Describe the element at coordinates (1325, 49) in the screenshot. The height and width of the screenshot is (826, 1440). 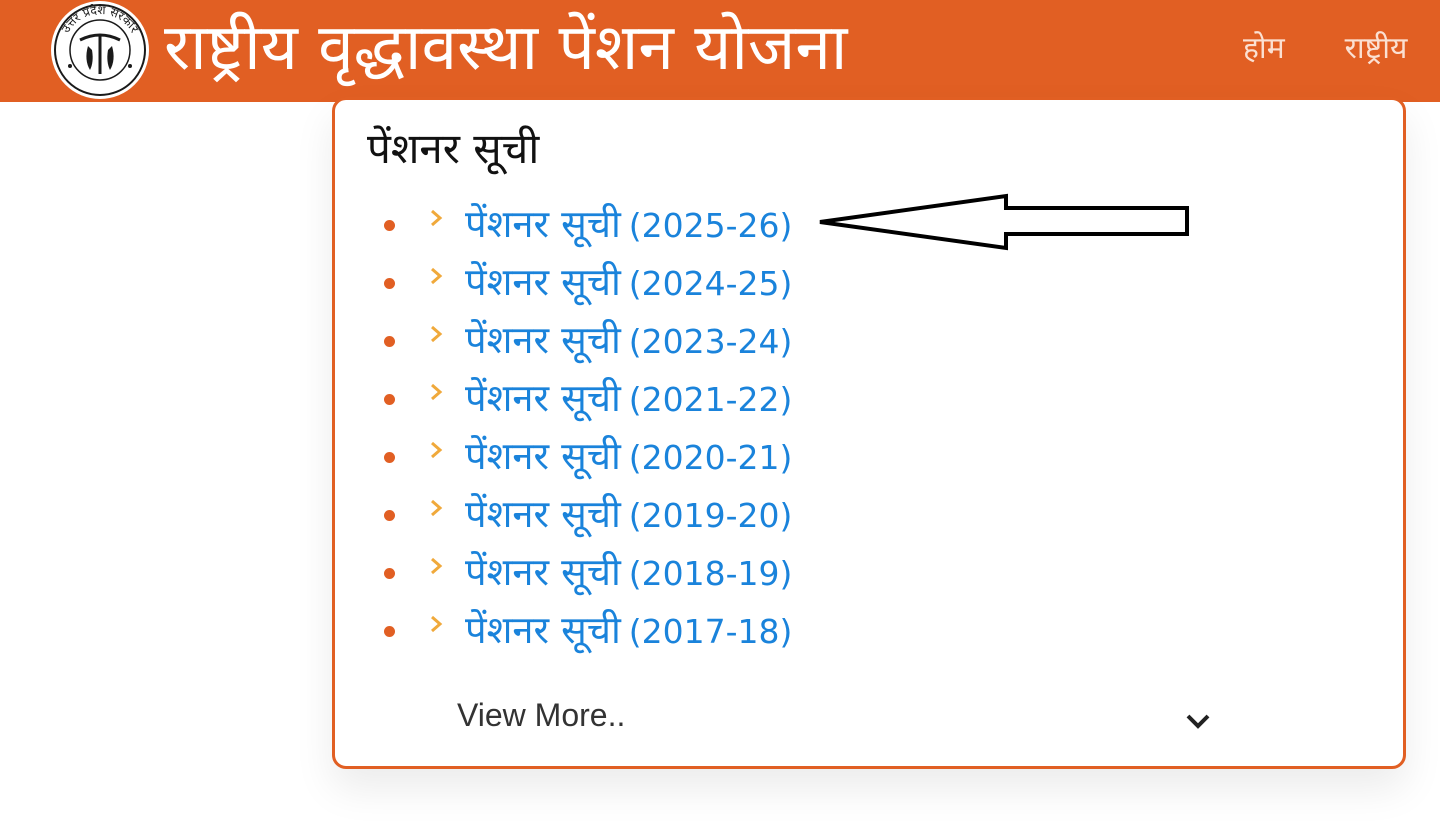
I see `top-nav: होम राष्ट्रीय` at that location.